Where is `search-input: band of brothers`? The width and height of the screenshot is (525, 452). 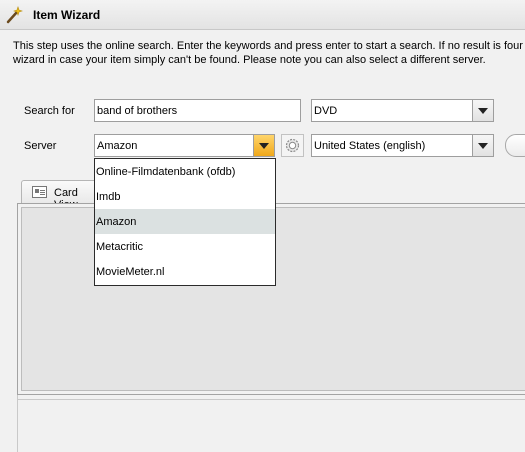 search-input: band of brothers is located at coordinates (197, 110).